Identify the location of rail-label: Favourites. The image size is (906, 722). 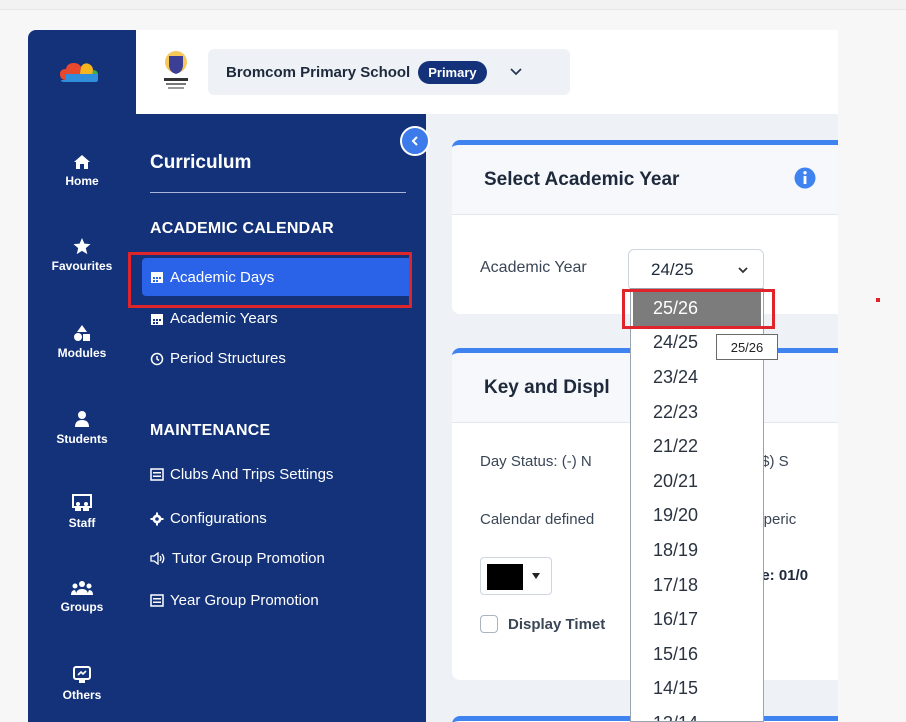
(82, 266).